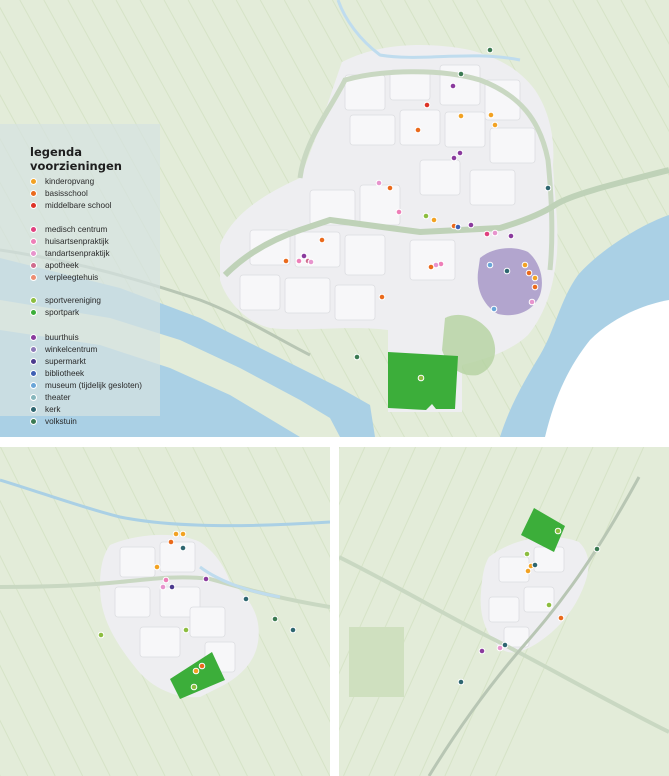 The width and height of the screenshot is (669, 776). I want to click on legend-item-museum: museum (tijdelijk gesloten), so click(86, 385).